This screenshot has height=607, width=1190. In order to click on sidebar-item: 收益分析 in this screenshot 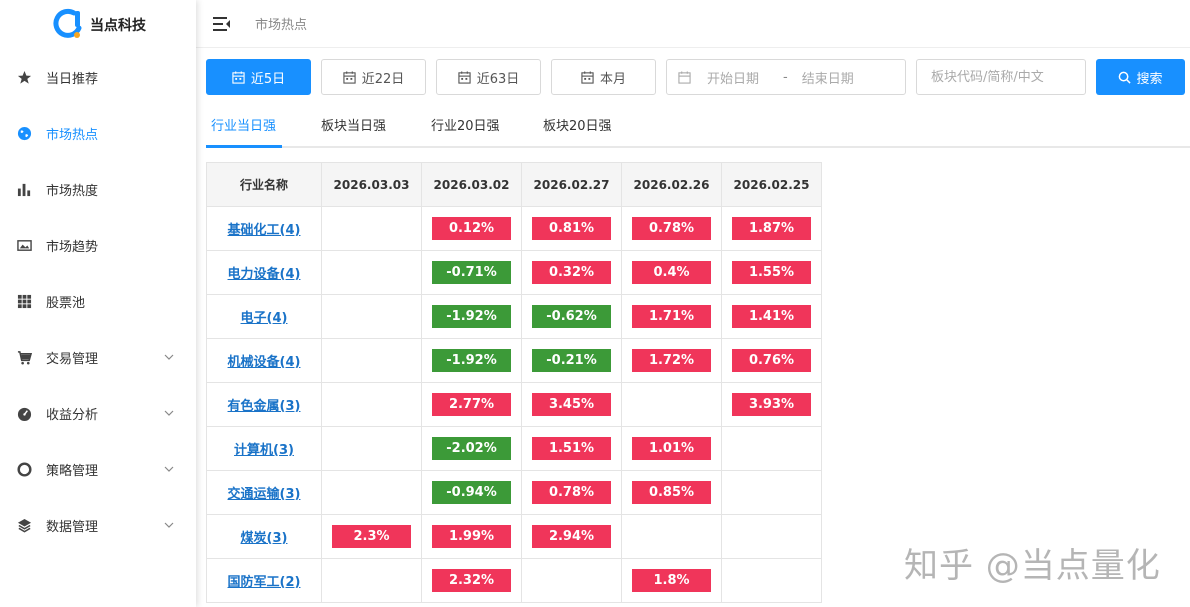, I will do `click(98, 413)`.